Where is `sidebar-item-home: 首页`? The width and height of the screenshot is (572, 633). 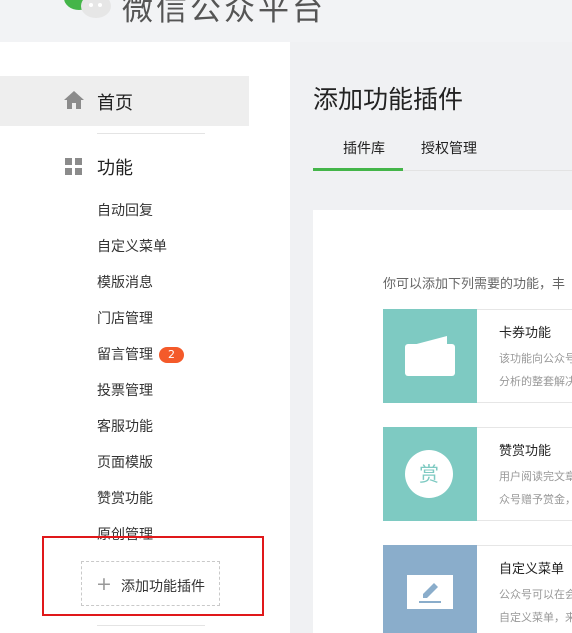 sidebar-item-home: 首页 is located at coordinates (124, 101).